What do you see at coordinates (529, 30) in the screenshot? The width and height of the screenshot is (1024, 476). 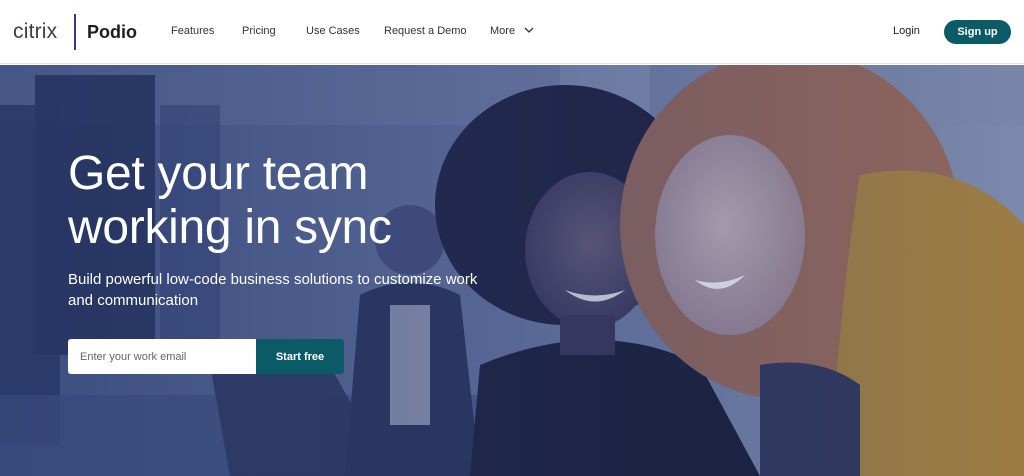 I see `chevron-down-icon` at bounding box center [529, 30].